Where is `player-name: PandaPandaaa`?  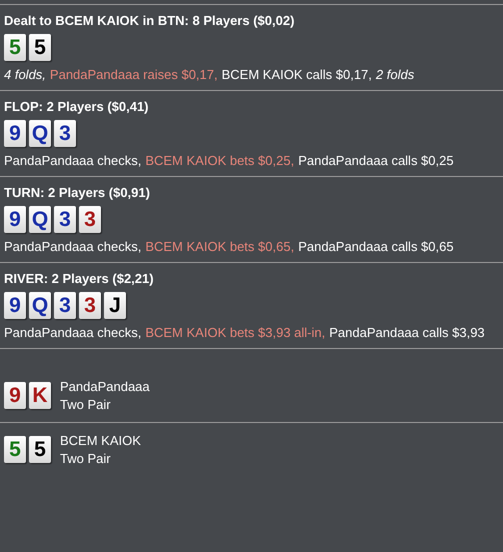 player-name: PandaPandaaa is located at coordinates (105, 386).